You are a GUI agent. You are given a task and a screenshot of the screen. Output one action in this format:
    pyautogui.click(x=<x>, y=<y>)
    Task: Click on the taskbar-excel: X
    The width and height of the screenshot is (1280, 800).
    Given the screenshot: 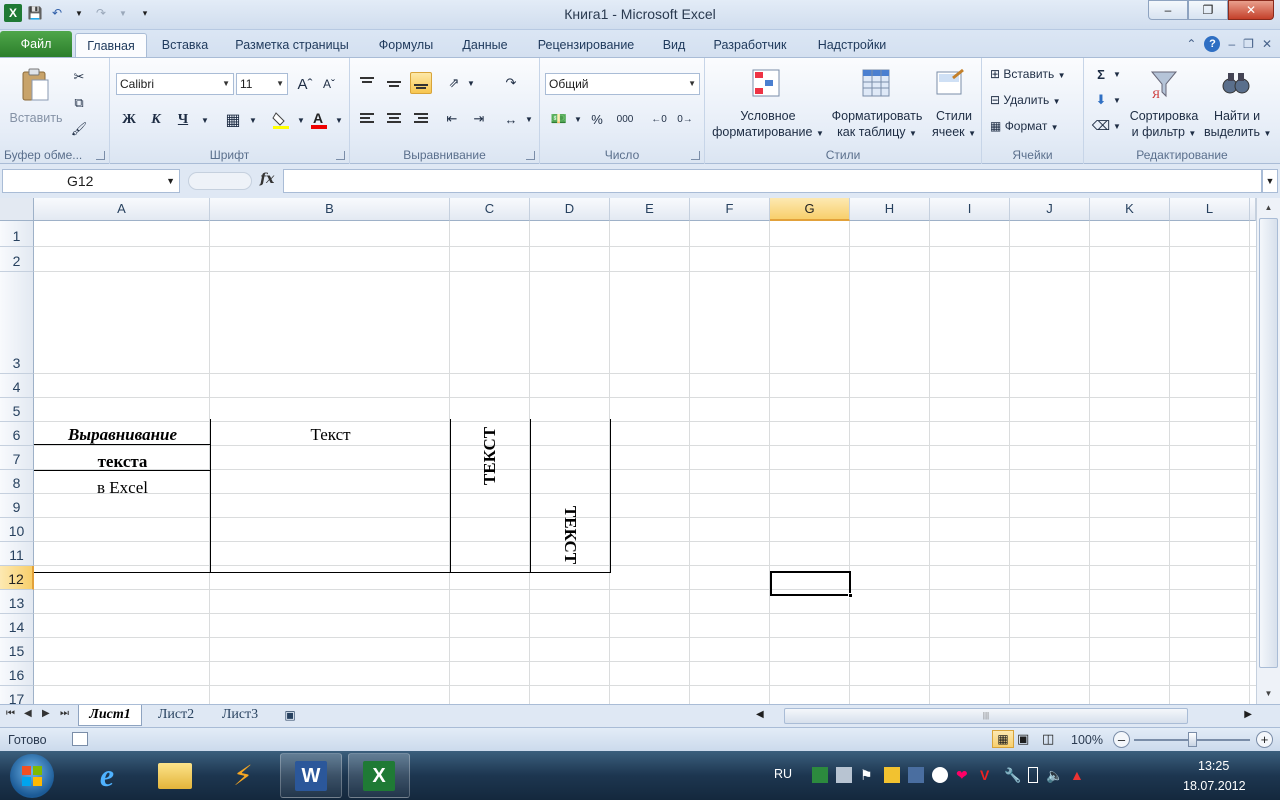 What is the action you would take?
    pyautogui.click(x=379, y=775)
    